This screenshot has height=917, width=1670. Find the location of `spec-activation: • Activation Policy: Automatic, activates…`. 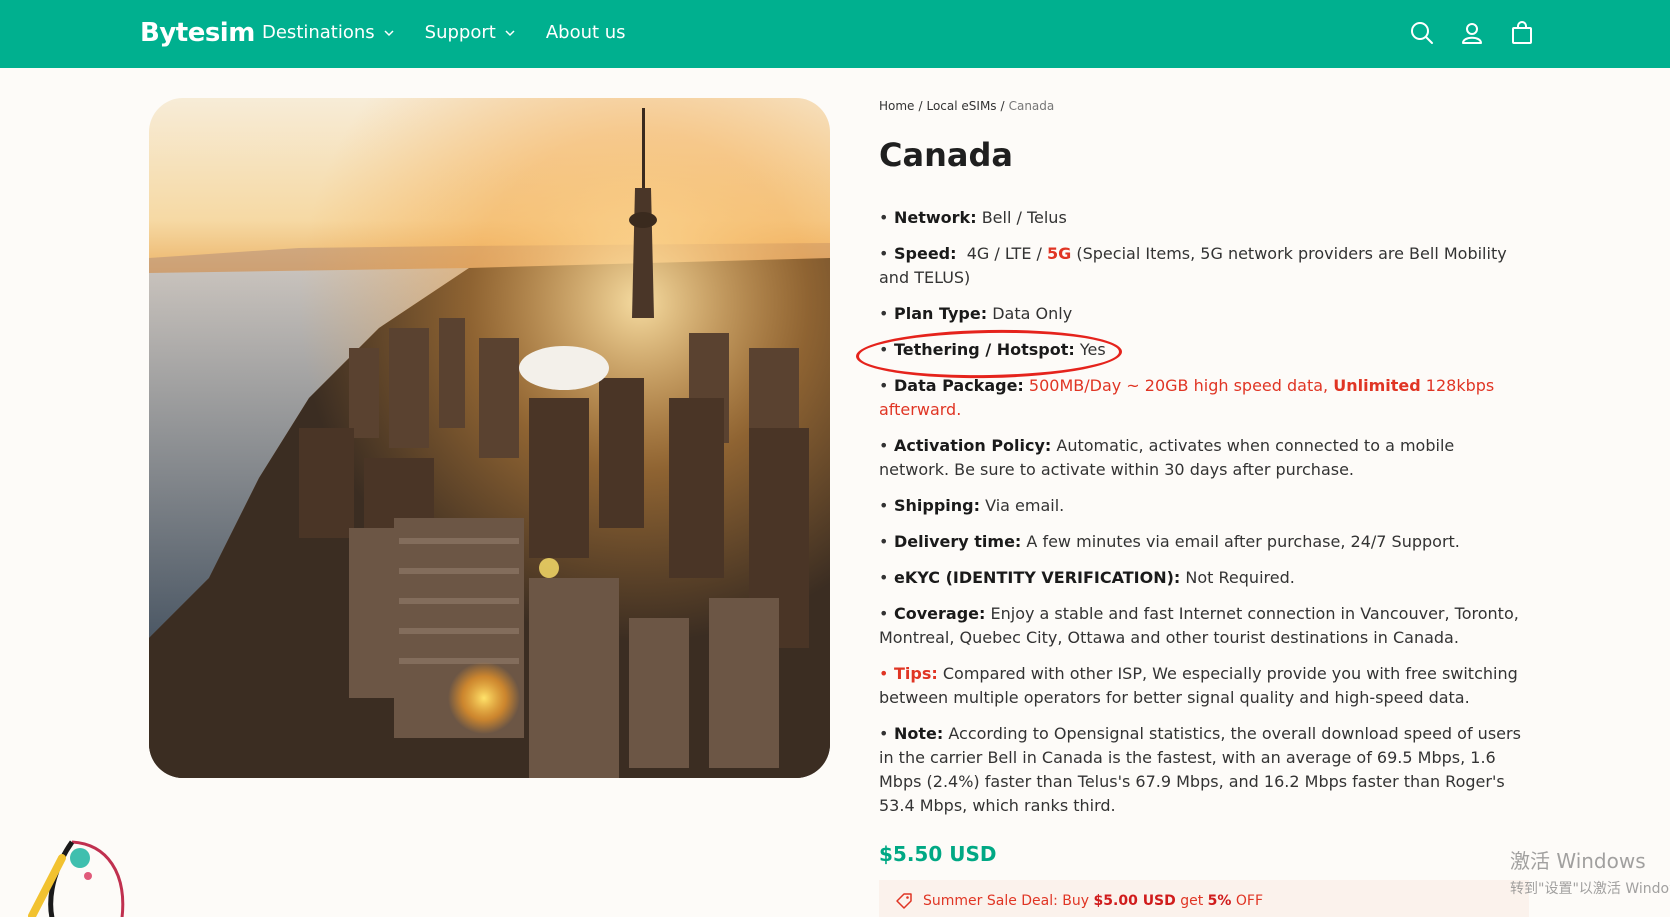

spec-activation: • Activation Policy: Automatic, activates… is located at coordinates (1167, 457).